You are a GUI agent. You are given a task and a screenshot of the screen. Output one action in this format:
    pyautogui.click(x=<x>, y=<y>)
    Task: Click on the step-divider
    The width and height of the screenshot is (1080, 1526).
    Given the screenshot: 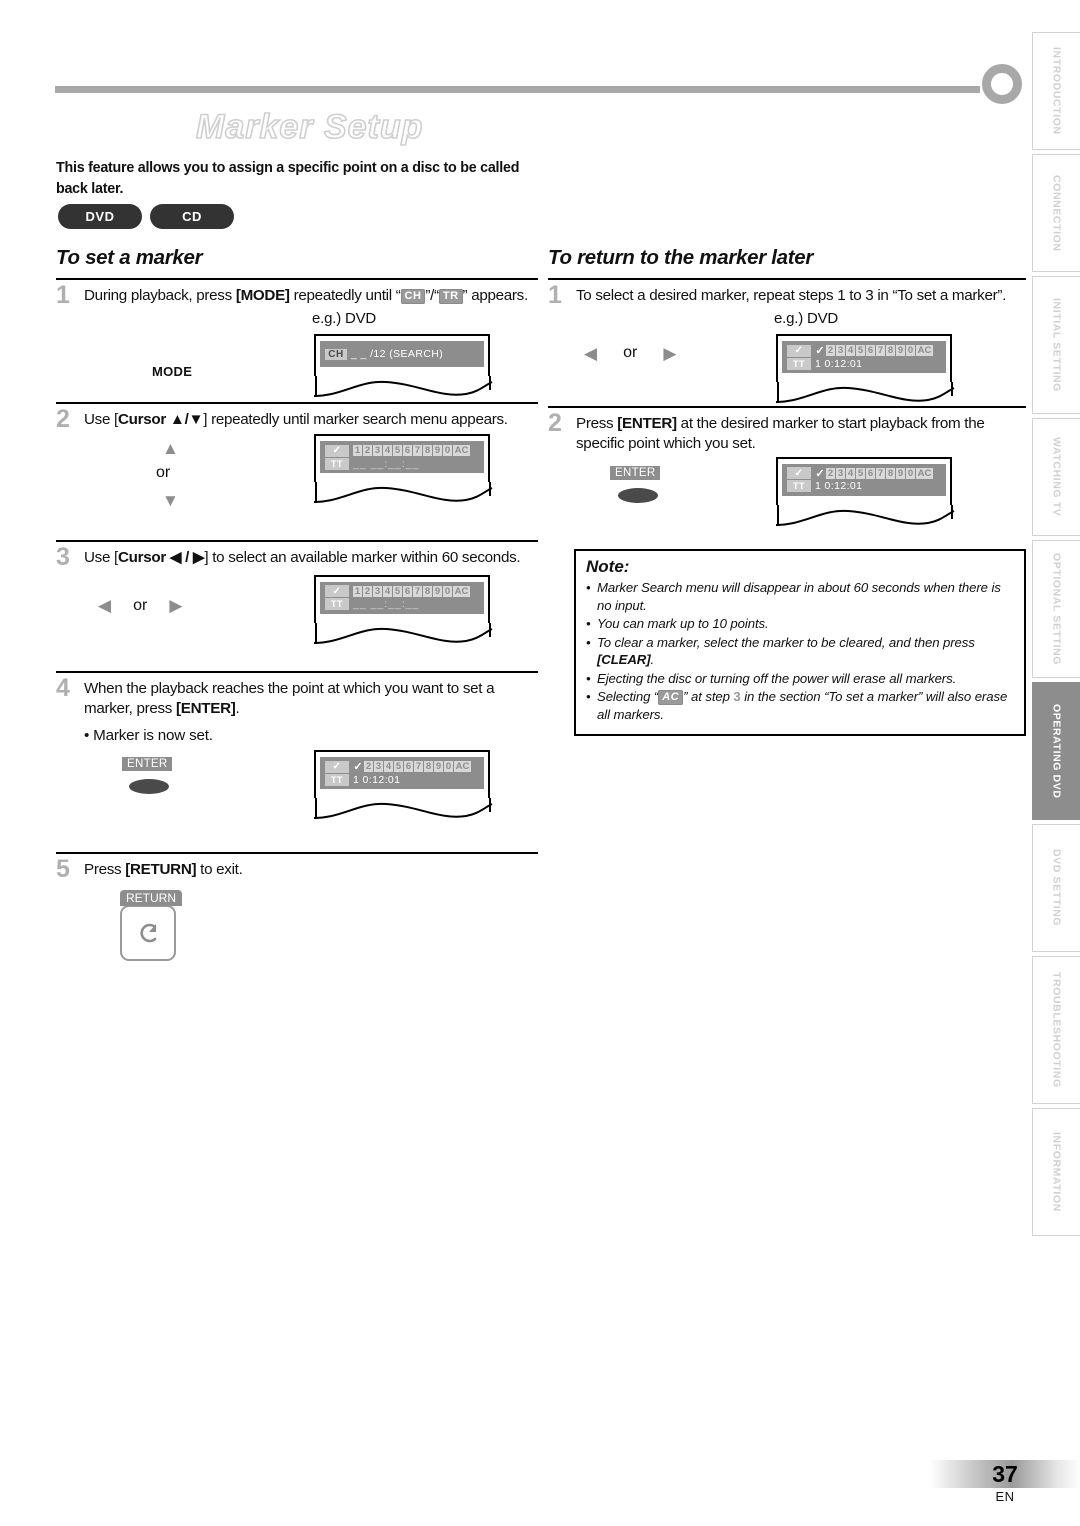 What is the action you would take?
    pyautogui.click(x=787, y=407)
    